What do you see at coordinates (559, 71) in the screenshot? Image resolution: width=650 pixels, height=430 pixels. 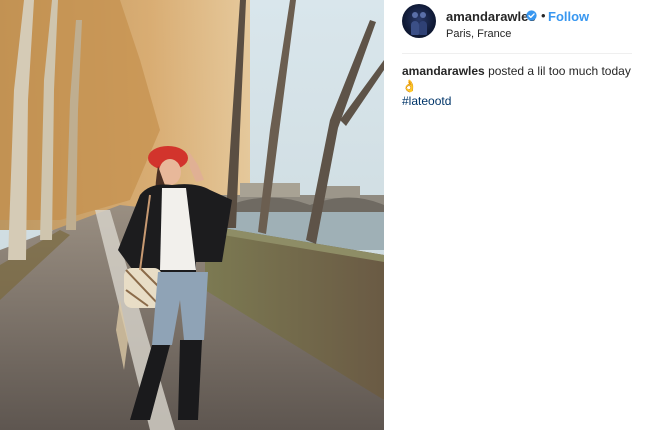 I see `caption-text: posted a lil too much today` at bounding box center [559, 71].